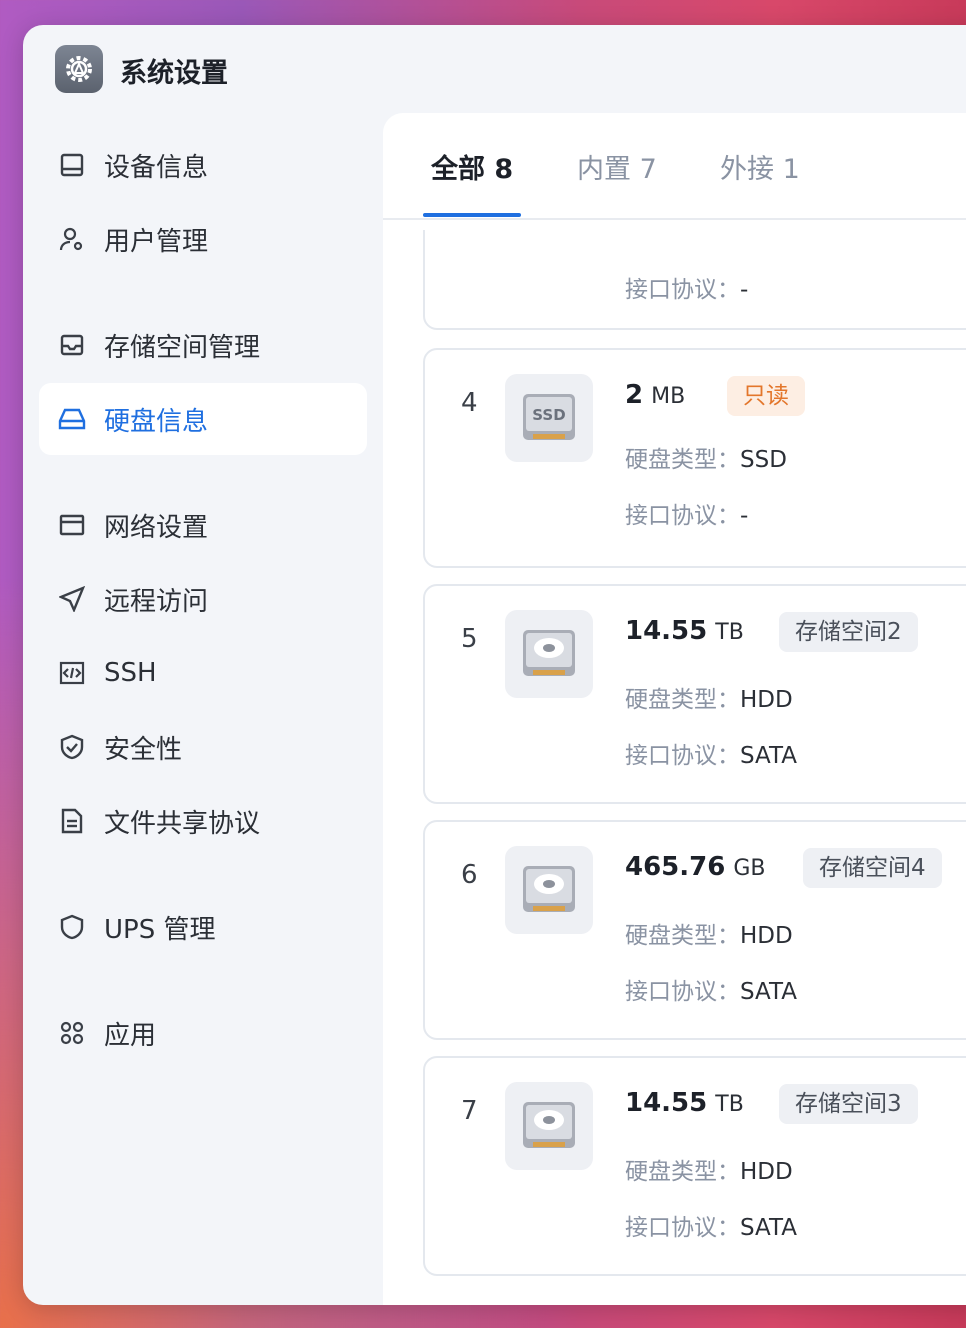 The image size is (966, 1328). What do you see at coordinates (72, 821) in the screenshot?
I see `document-icon` at bounding box center [72, 821].